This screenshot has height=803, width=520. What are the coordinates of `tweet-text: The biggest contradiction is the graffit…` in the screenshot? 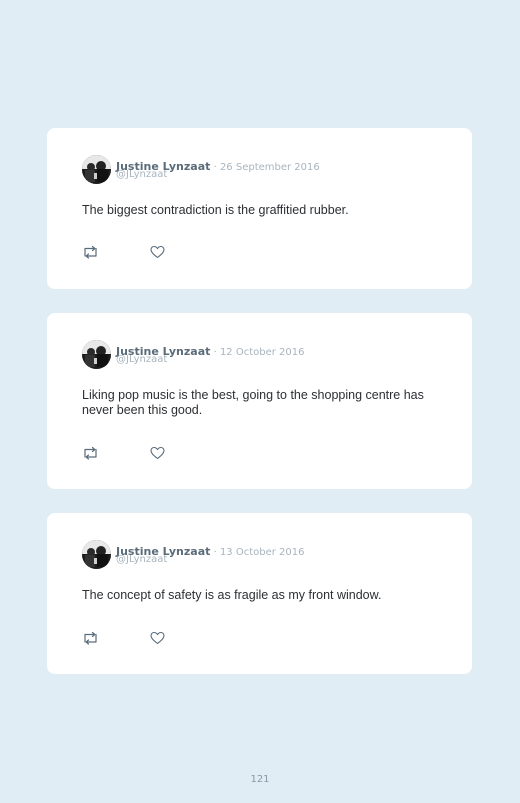 It's located at (215, 210).